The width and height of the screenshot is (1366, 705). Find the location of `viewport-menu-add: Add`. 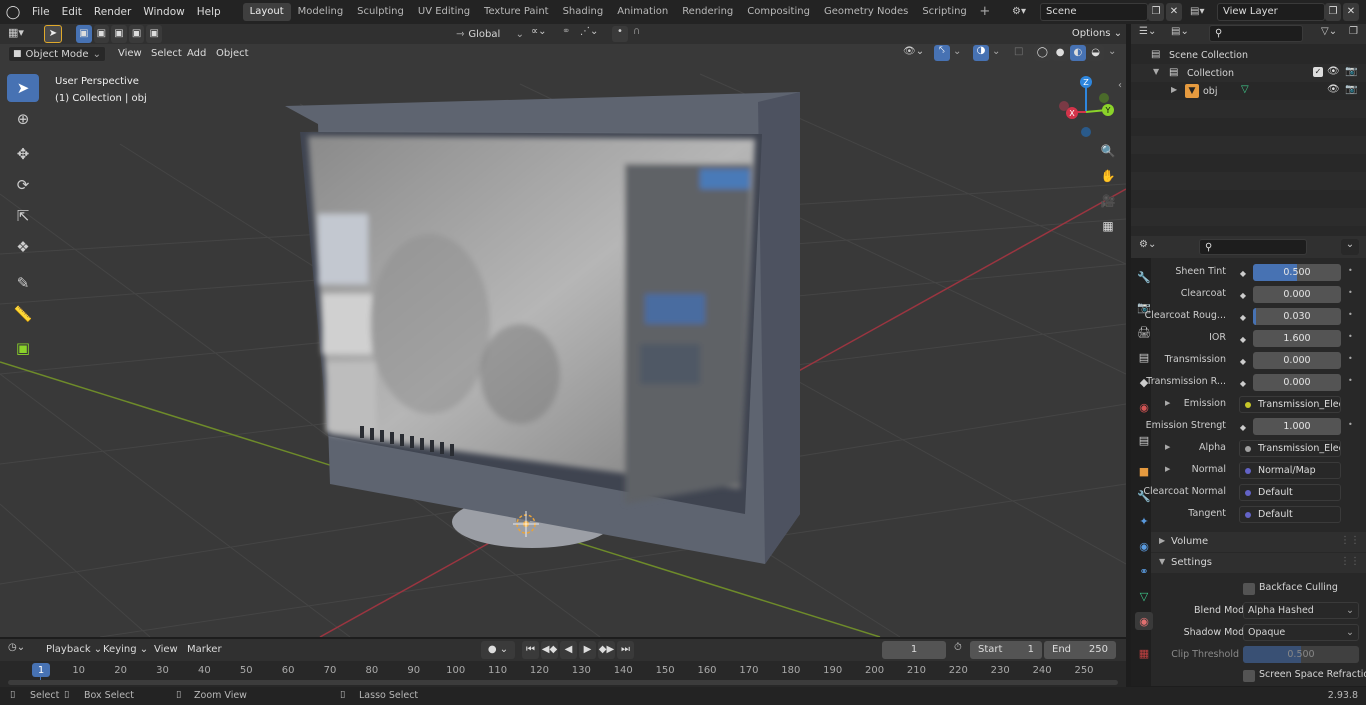

viewport-menu-add: Add is located at coordinates (196, 54).